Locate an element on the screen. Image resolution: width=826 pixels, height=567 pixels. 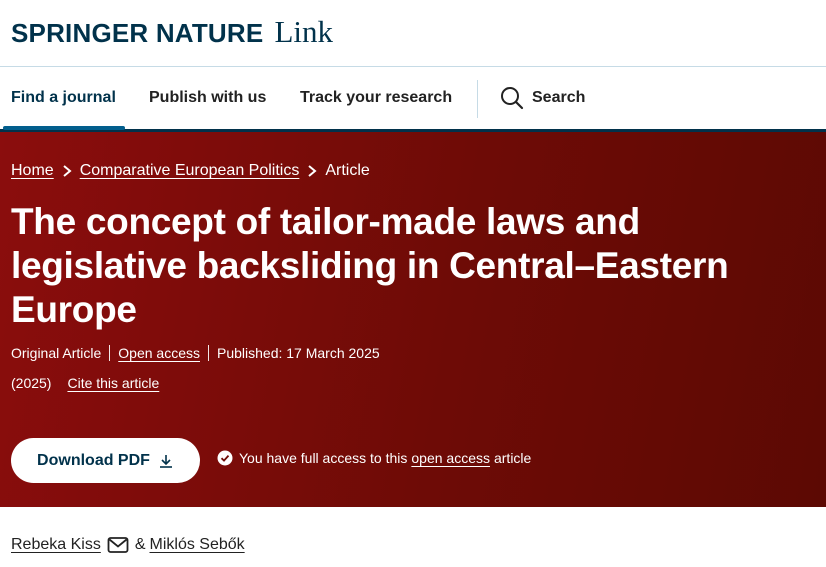
author-link: Miklós Sebők is located at coordinates (197, 545).